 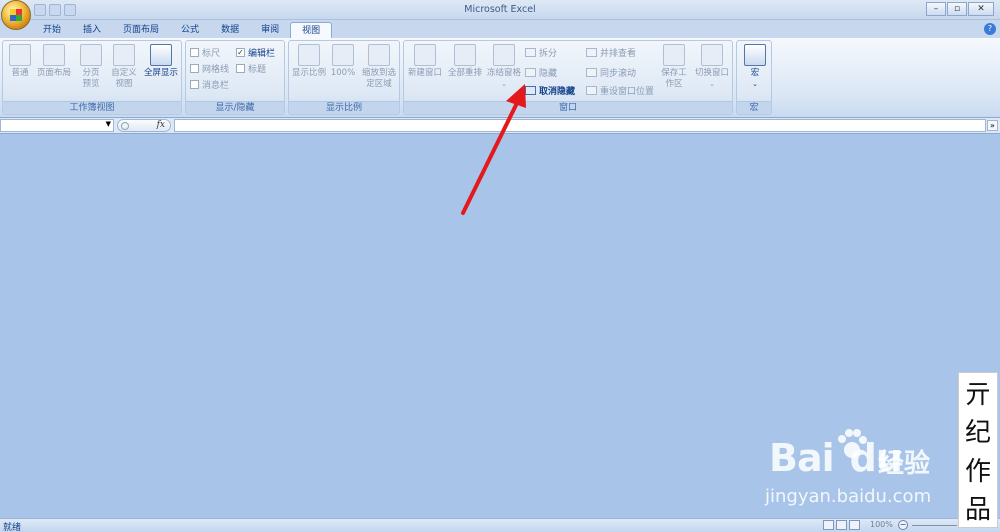 I want to click on page-break-preview-button: 分页预览, so click(x=91, y=67).